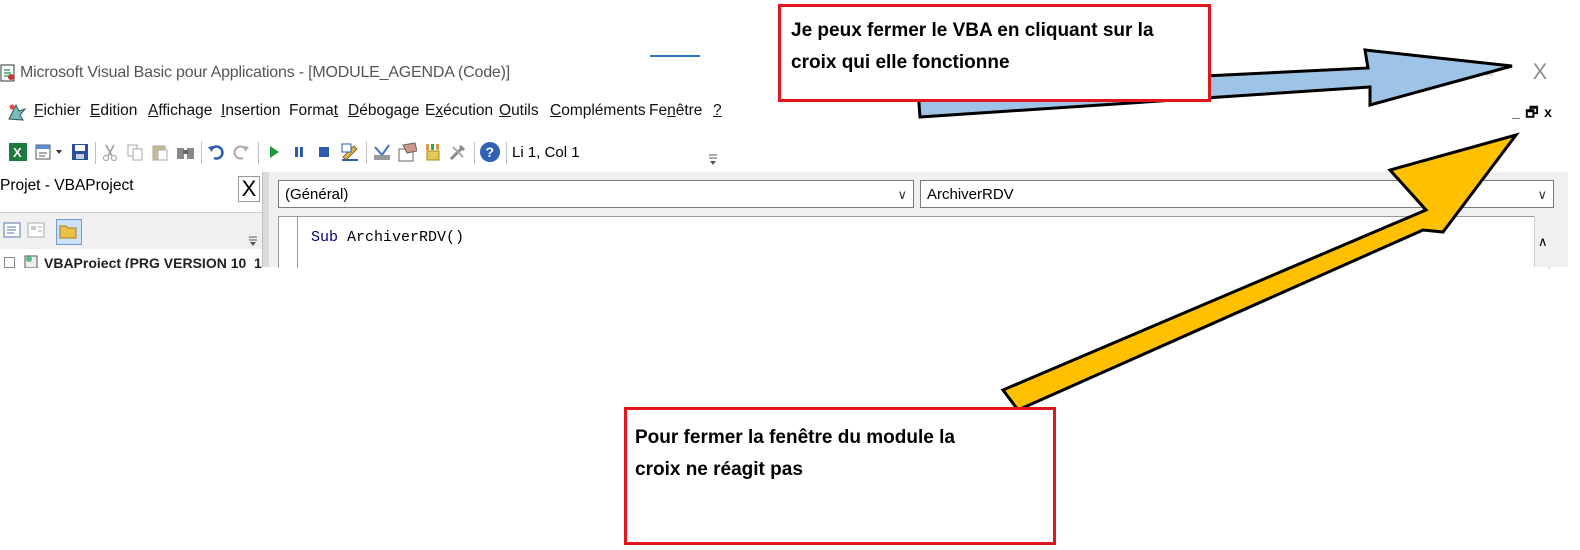  What do you see at coordinates (900, 62) in the screenshot?
I see `callout-top-line2: croix qui elle fonctionne` at bounding box center [900, 62].